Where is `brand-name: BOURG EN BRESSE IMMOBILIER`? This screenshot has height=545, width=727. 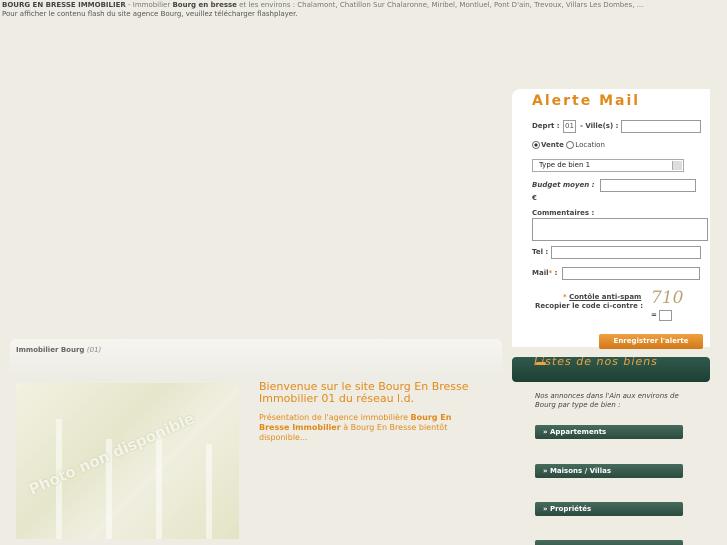
brand-name: BOURG EN BRESSE IMMOBILIER is located at coordinates (64, 5).